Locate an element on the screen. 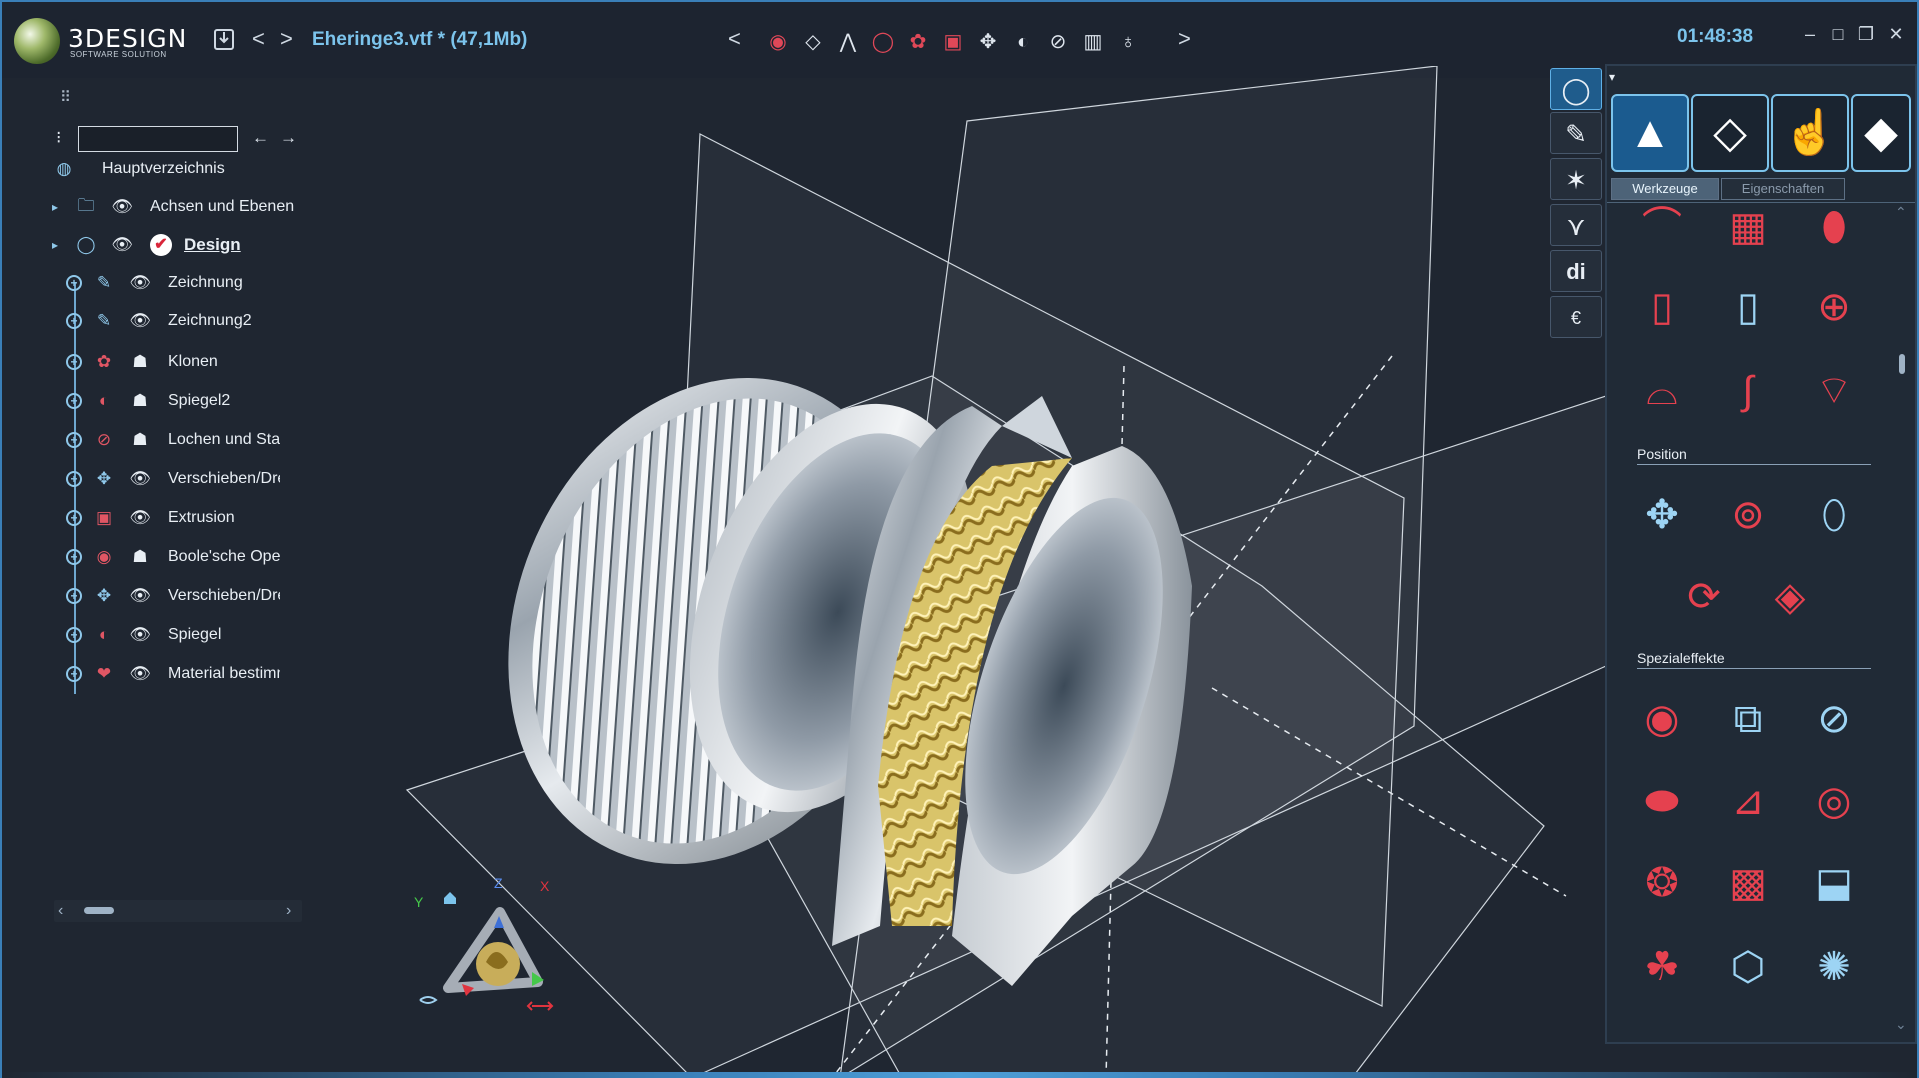 Image resolution: width=1919 pixels, height=1078 pixels. primitives-icon: ▲ is located at coordinates (1650, 133).